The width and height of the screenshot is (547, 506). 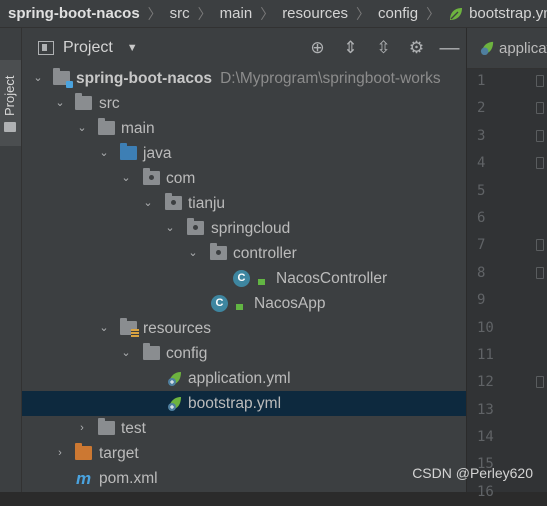 What do you see at coordinates (485, 491) in the screenshot?
I see `line-number: 16` at bounding box center [485, 491].